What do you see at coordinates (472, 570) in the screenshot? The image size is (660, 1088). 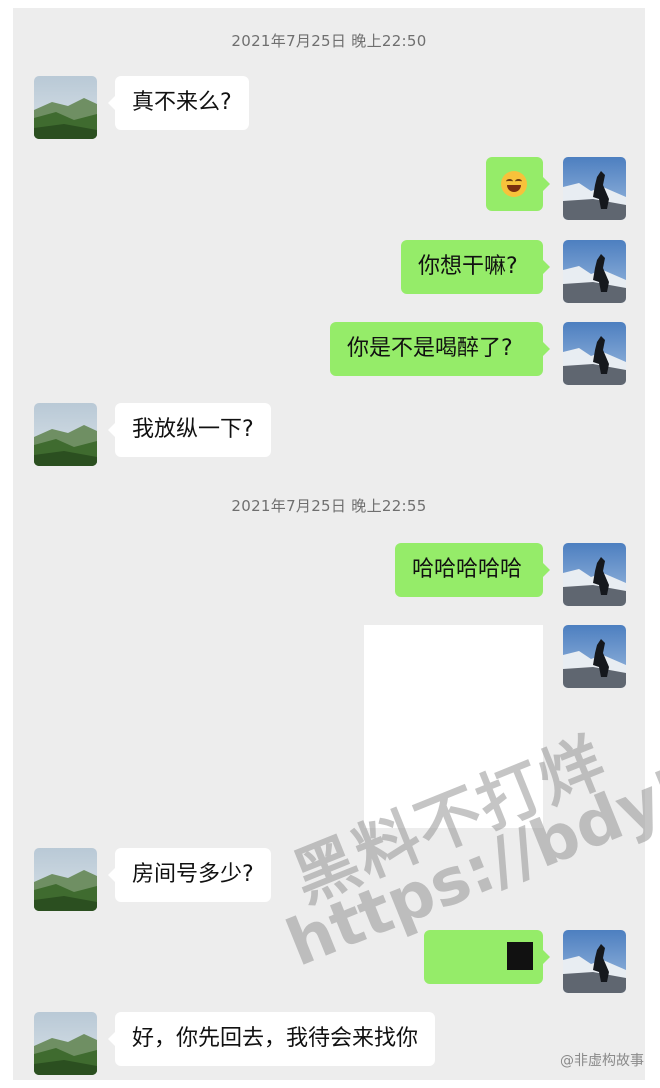 I see `message-bubble-sent: 哈哈哈哈哈` at bounding box center [472, 570].